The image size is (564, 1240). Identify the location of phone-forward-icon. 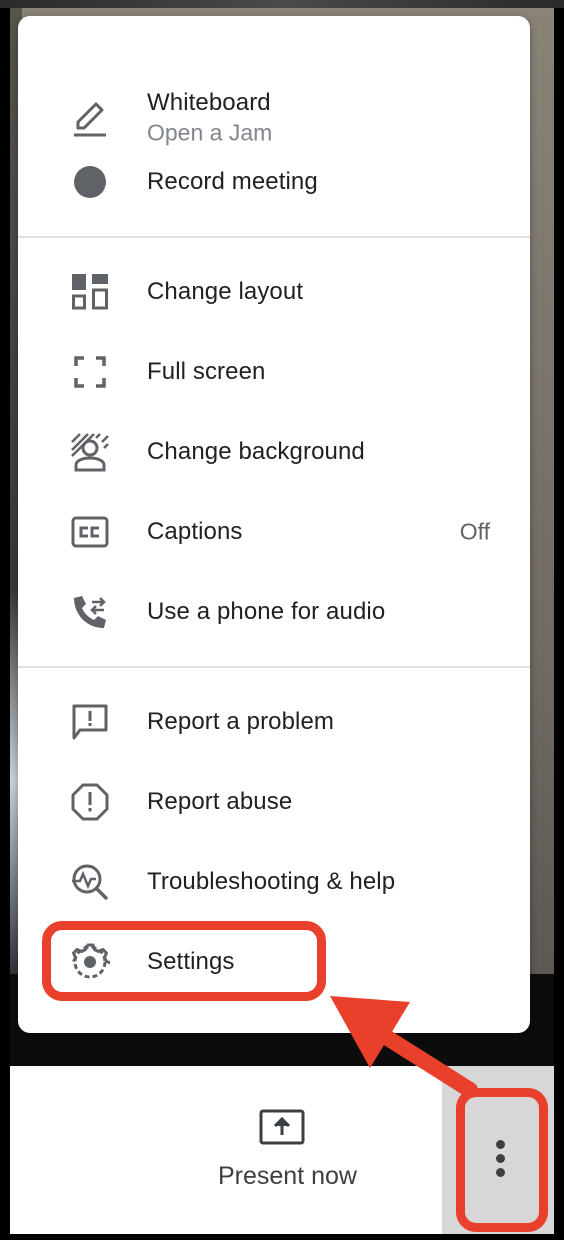
(90, 612).